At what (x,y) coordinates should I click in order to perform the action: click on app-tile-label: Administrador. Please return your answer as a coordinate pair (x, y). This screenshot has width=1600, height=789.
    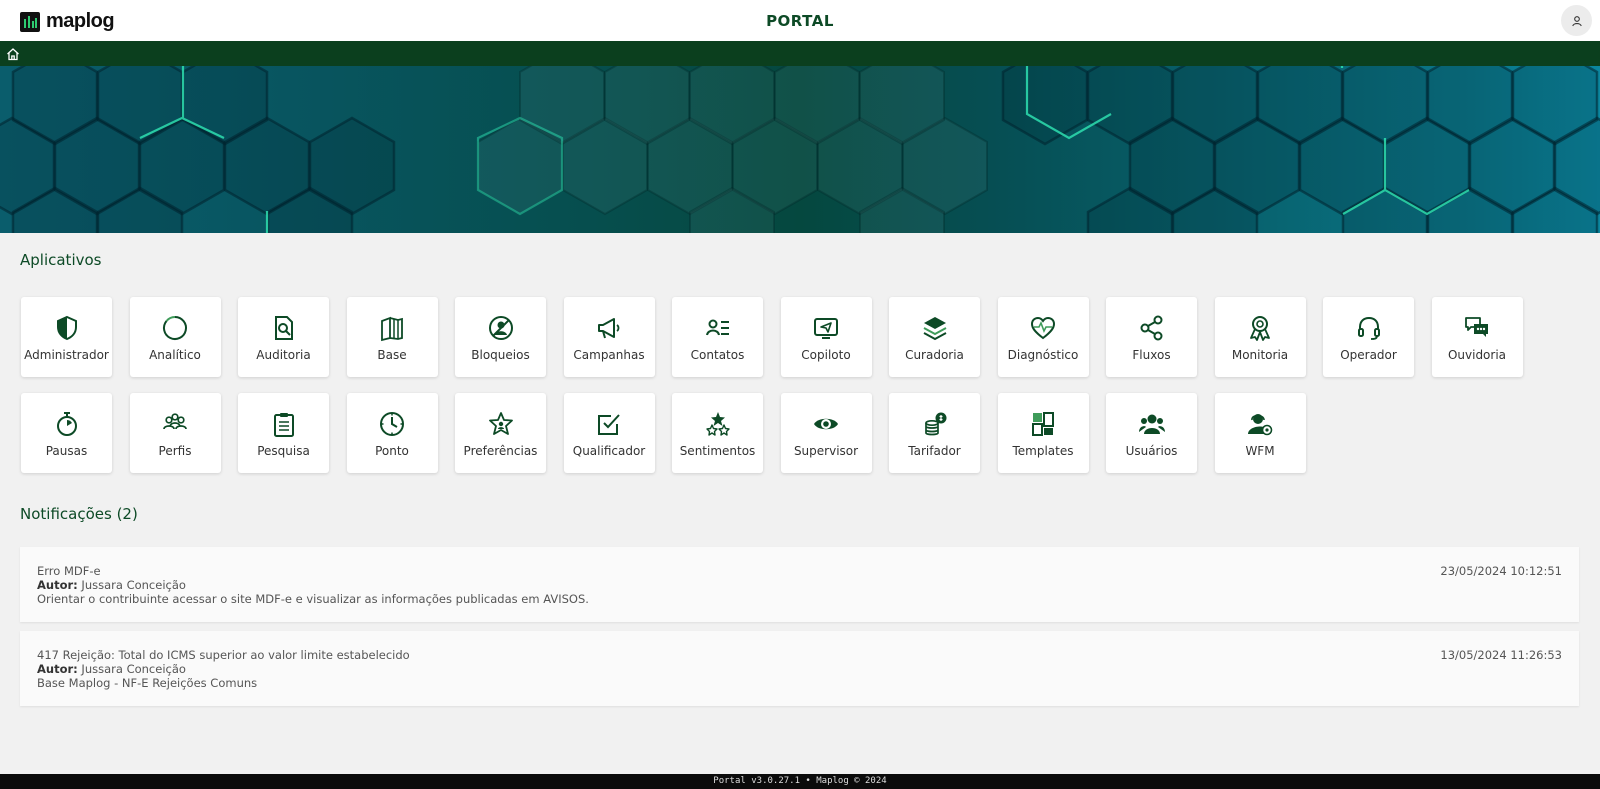
    Looking at the image, I should click on (66, 355).